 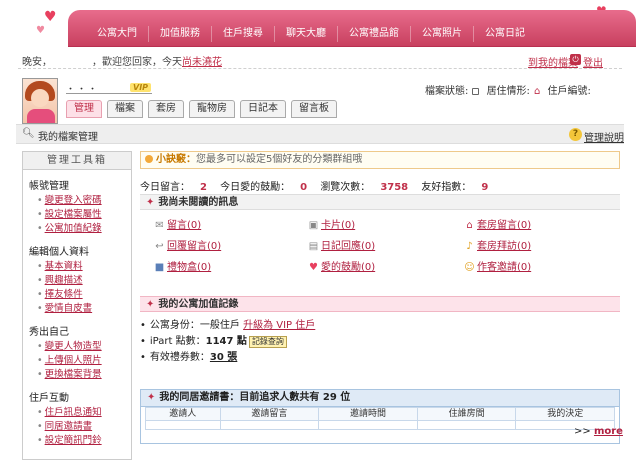 I want to click on sidebar-item-sms-doorbell: 設定簡訊門鈴, so click(x=84, y=441).